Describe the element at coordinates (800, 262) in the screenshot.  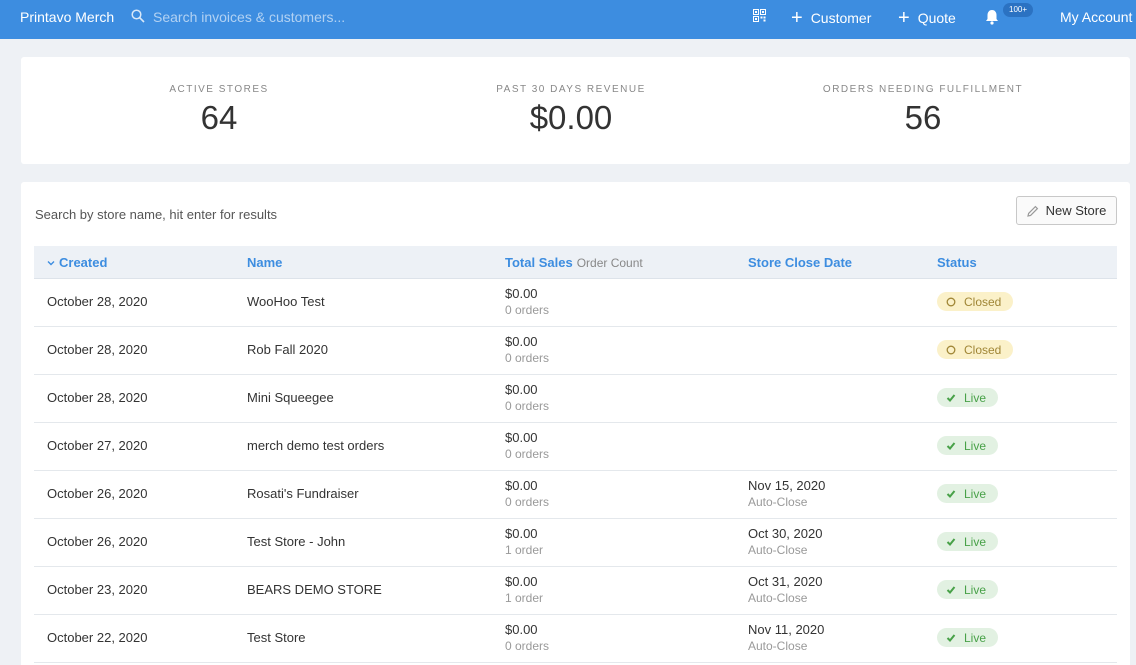
I see `column-header-close-date: Store Close Date` at that location.